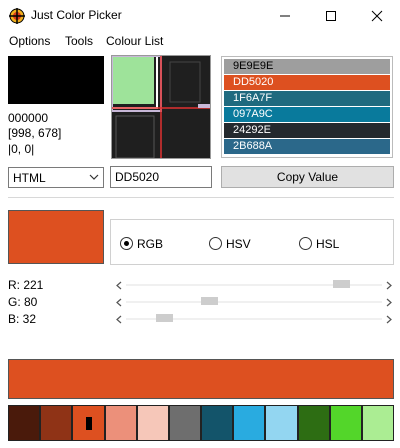 The width and height of the screenshot is (400, 448). I want to click on format-select: HTML, so click(56, 177).